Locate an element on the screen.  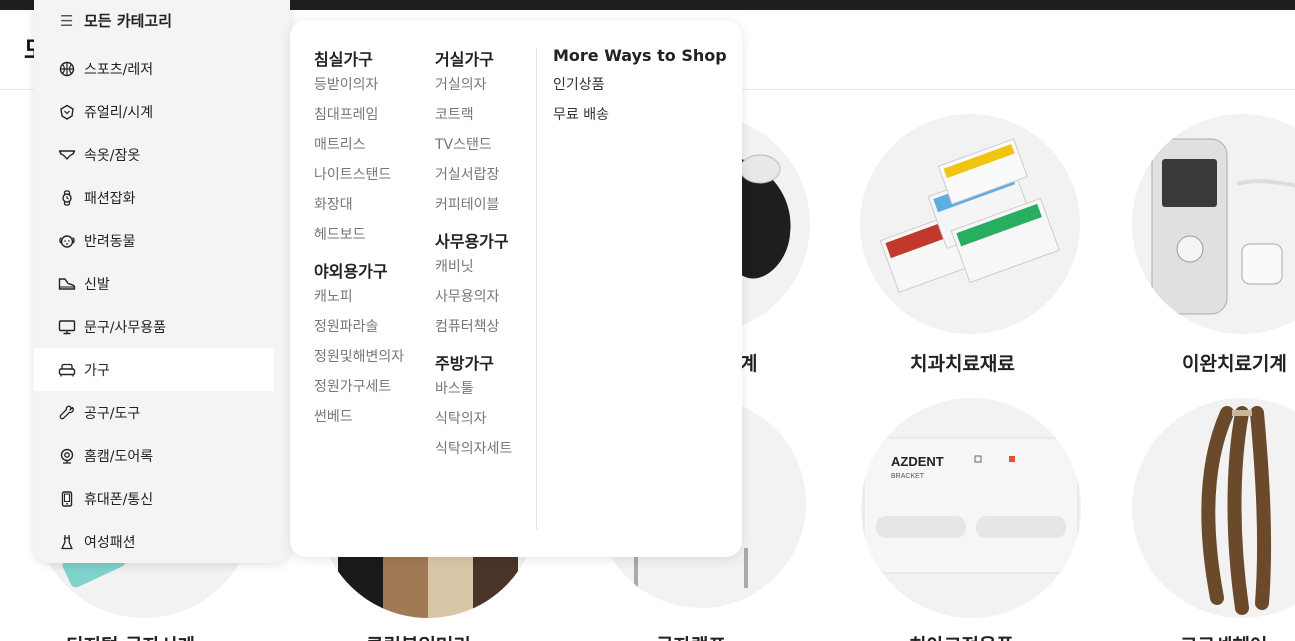
category-item-fashion-accessories: 패션잡화 is located at coordinates (154, 197).